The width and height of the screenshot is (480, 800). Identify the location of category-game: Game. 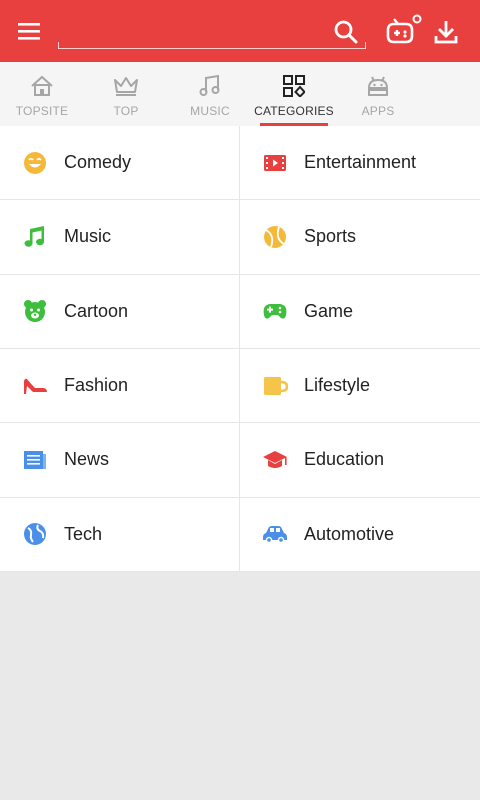
(360, 312).